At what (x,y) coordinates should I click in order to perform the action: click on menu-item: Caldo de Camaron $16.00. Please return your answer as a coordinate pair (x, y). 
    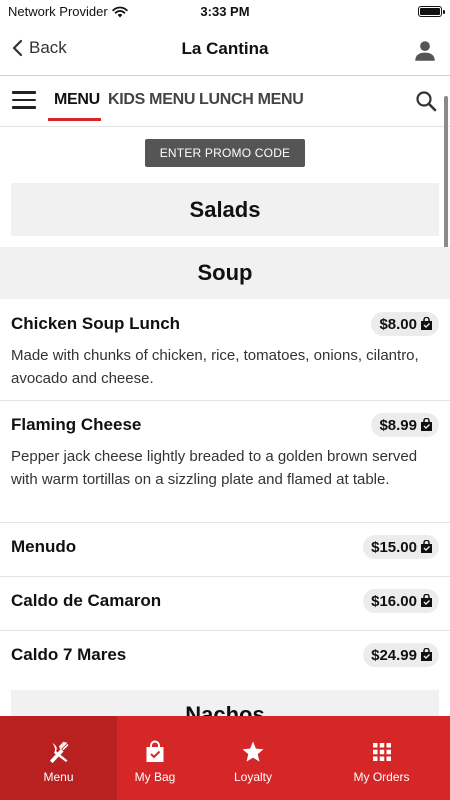
    Looking at the image, I should click on (225, 604).